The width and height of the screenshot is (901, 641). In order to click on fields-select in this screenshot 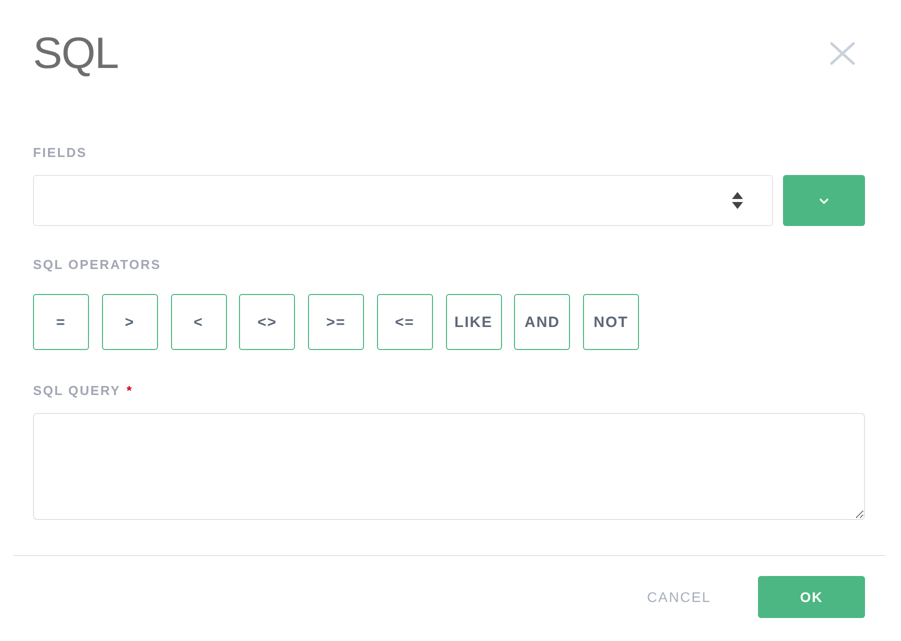, I will do `click(403, 200)`.